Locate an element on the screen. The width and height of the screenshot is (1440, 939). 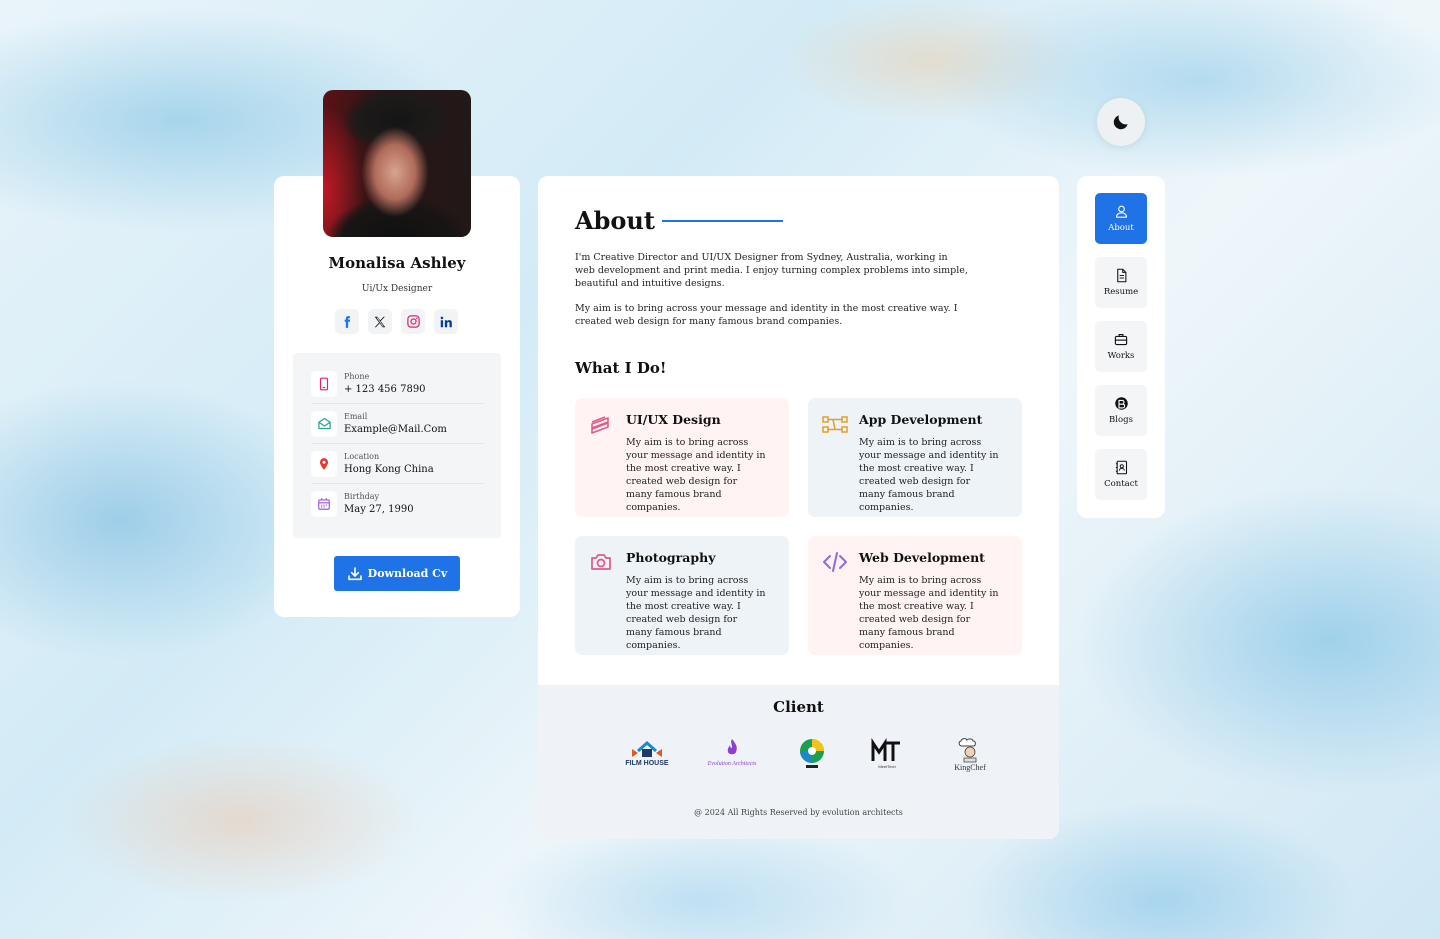
film-house-logo-text: FILM HOUSE is located at coordinates (646, 763).